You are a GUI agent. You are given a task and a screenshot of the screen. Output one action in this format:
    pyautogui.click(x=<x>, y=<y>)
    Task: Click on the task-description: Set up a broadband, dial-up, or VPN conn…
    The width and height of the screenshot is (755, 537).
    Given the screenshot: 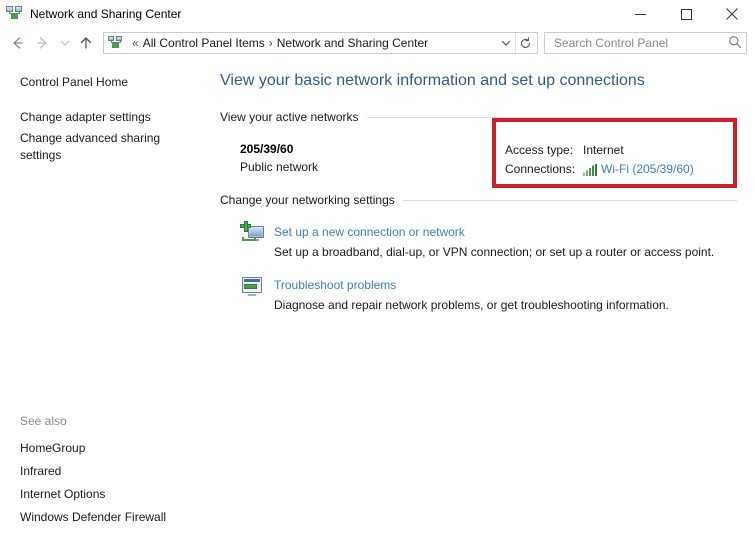 What is the action you would take?
    pyautogui.click(x=494, y=252)
    